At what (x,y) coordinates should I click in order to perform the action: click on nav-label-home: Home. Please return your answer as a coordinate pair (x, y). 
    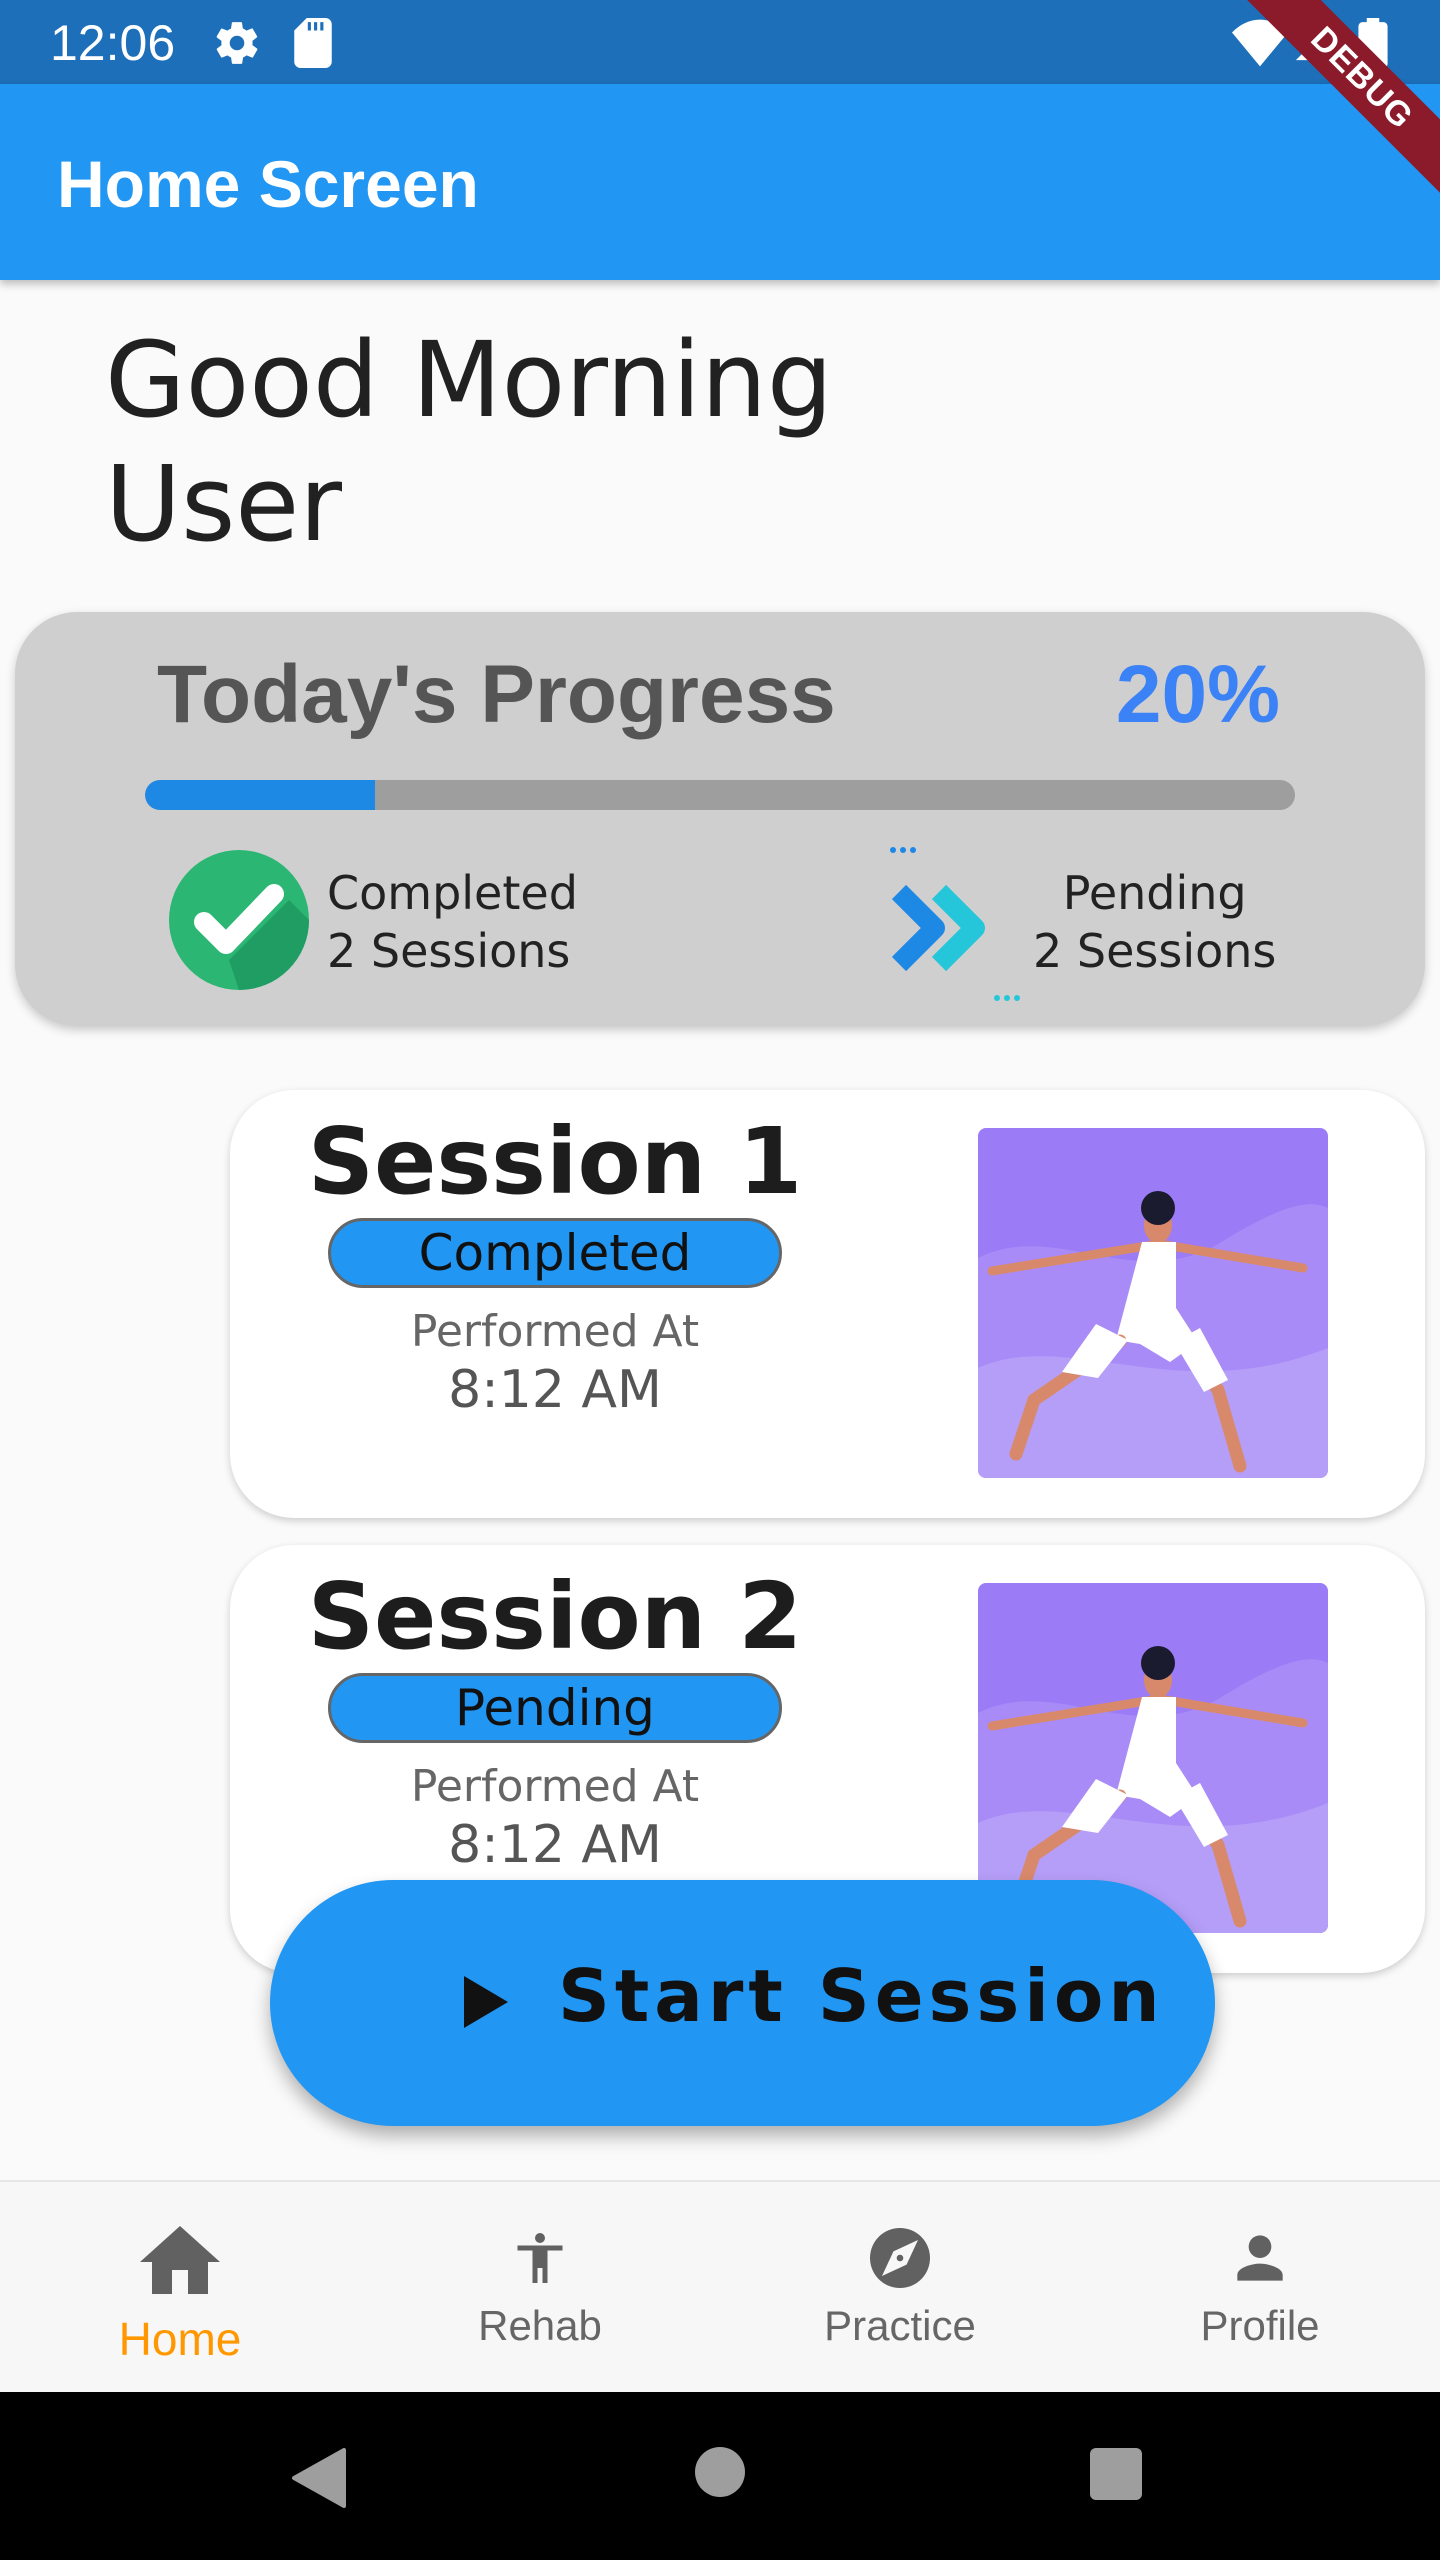
    Looking at the image, I should click on (180, 2339).